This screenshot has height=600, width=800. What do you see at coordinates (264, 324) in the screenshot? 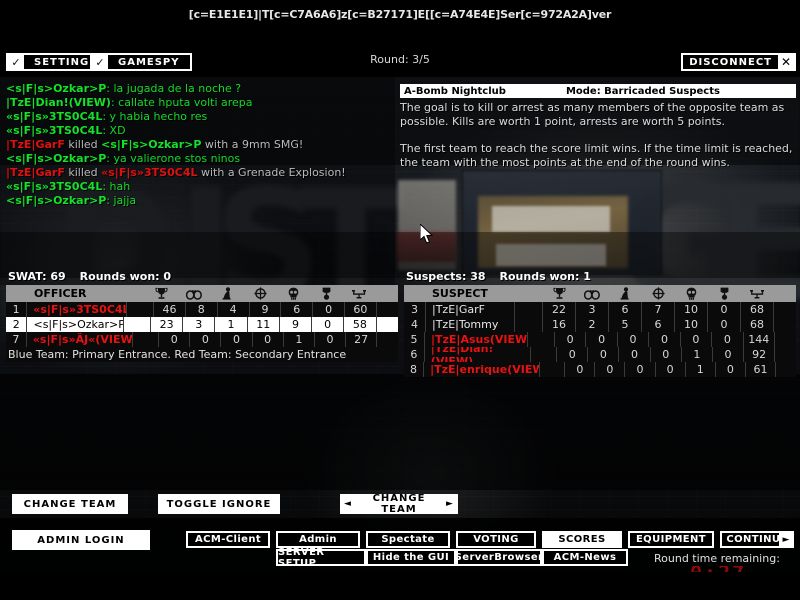
I see `player-stat-crosshair: 11` at bounding box center [264, 324].